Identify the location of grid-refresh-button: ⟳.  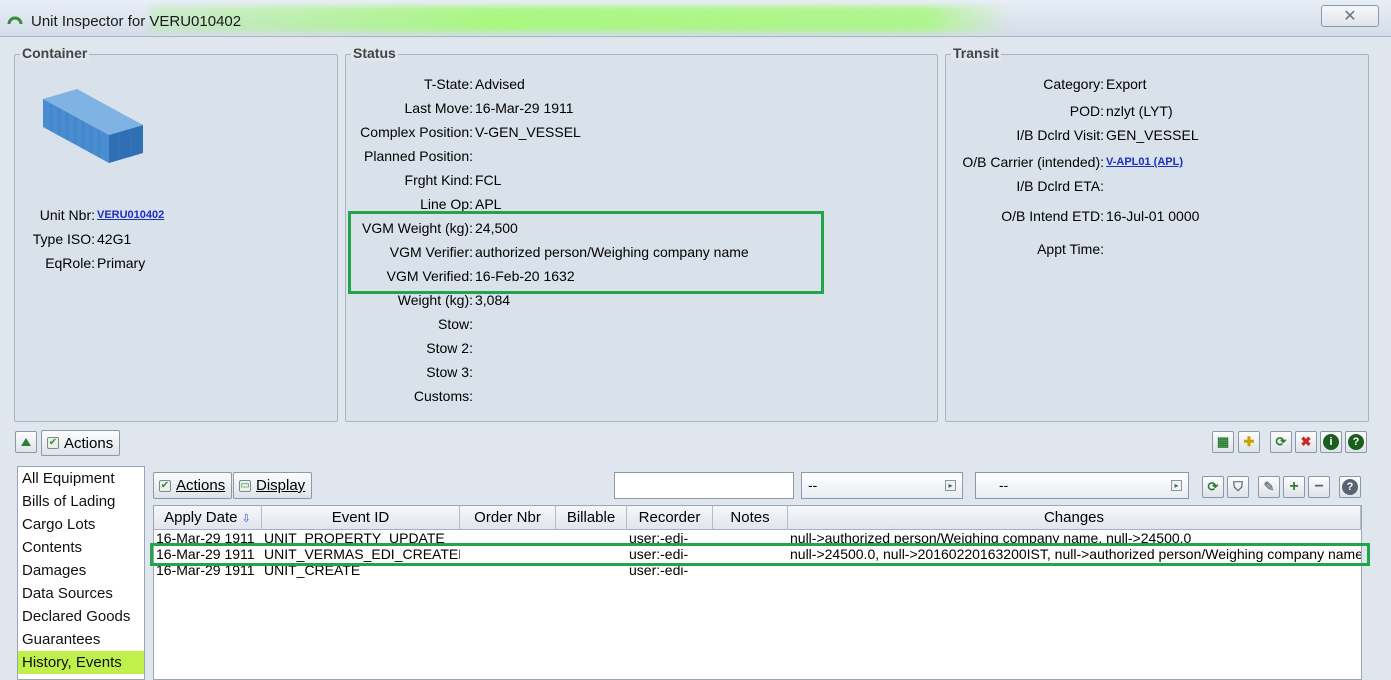
(1213, 487).